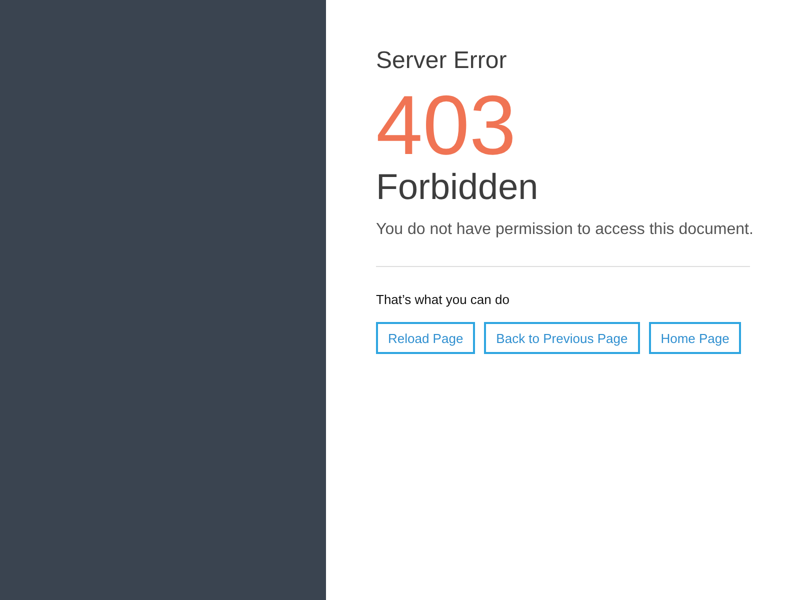 This screenshot has width=800, height=600. Describe the element at coordinates (442, 61) in the screenshot. I see `error-heading: Server Error` at that location.